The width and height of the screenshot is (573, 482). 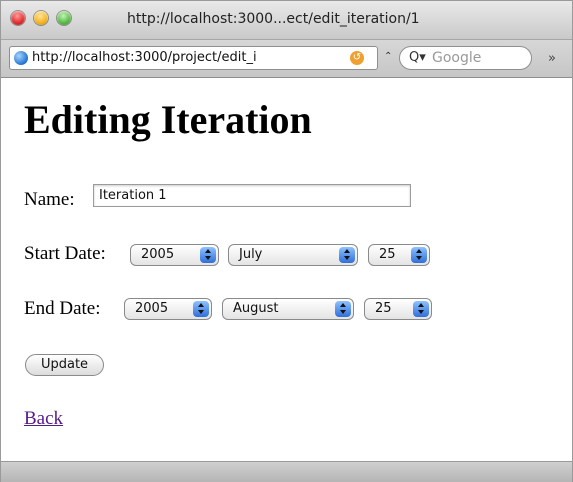 I want to click on zoom-icon, so click(x=64, y=18).